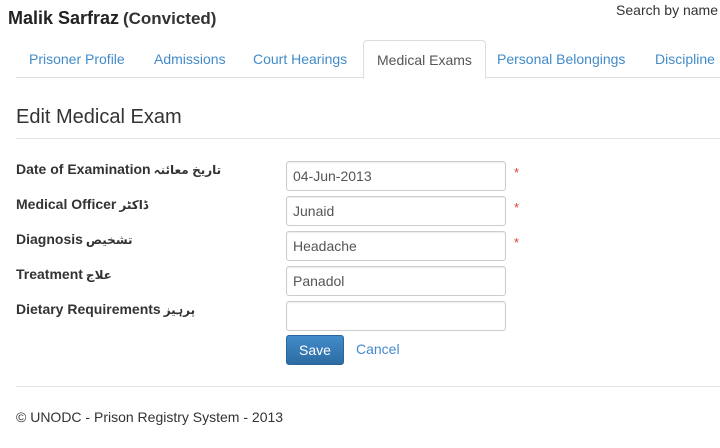  I want to click on diagnosis-input, so click(396, 246).